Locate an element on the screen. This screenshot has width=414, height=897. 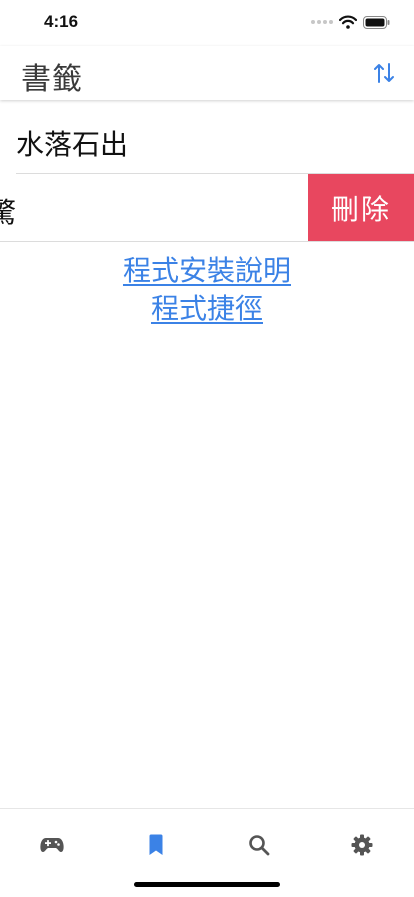
page-title: 書籤 is located at coordinates (52, 79).